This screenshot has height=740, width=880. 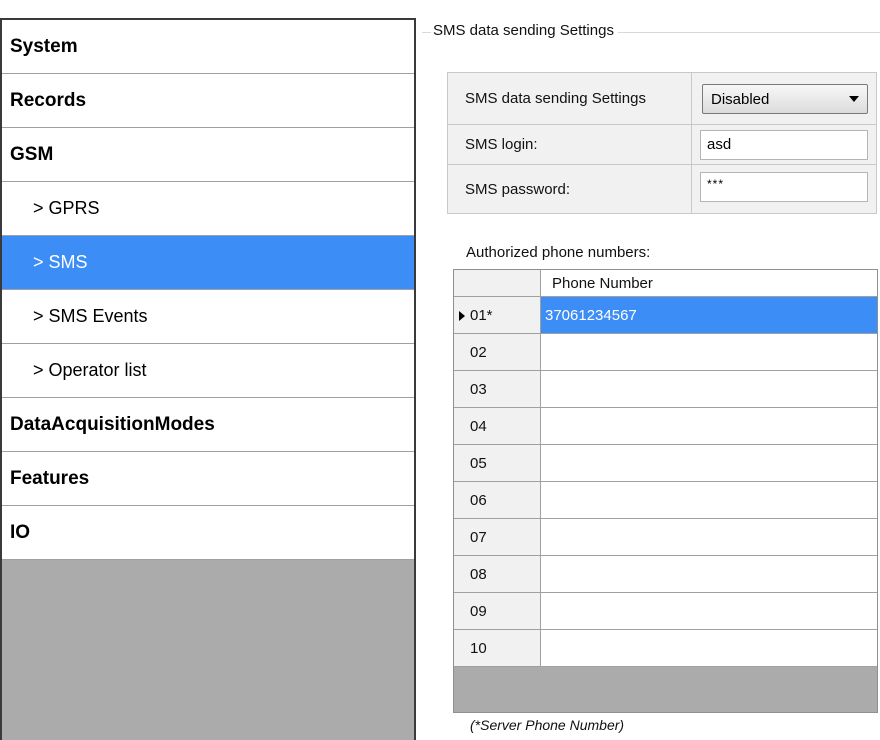 What do you see at coordinates (208, 47) in the screenshot?
I see `sidebar-item-system: System` at bounding box center [208, 47].